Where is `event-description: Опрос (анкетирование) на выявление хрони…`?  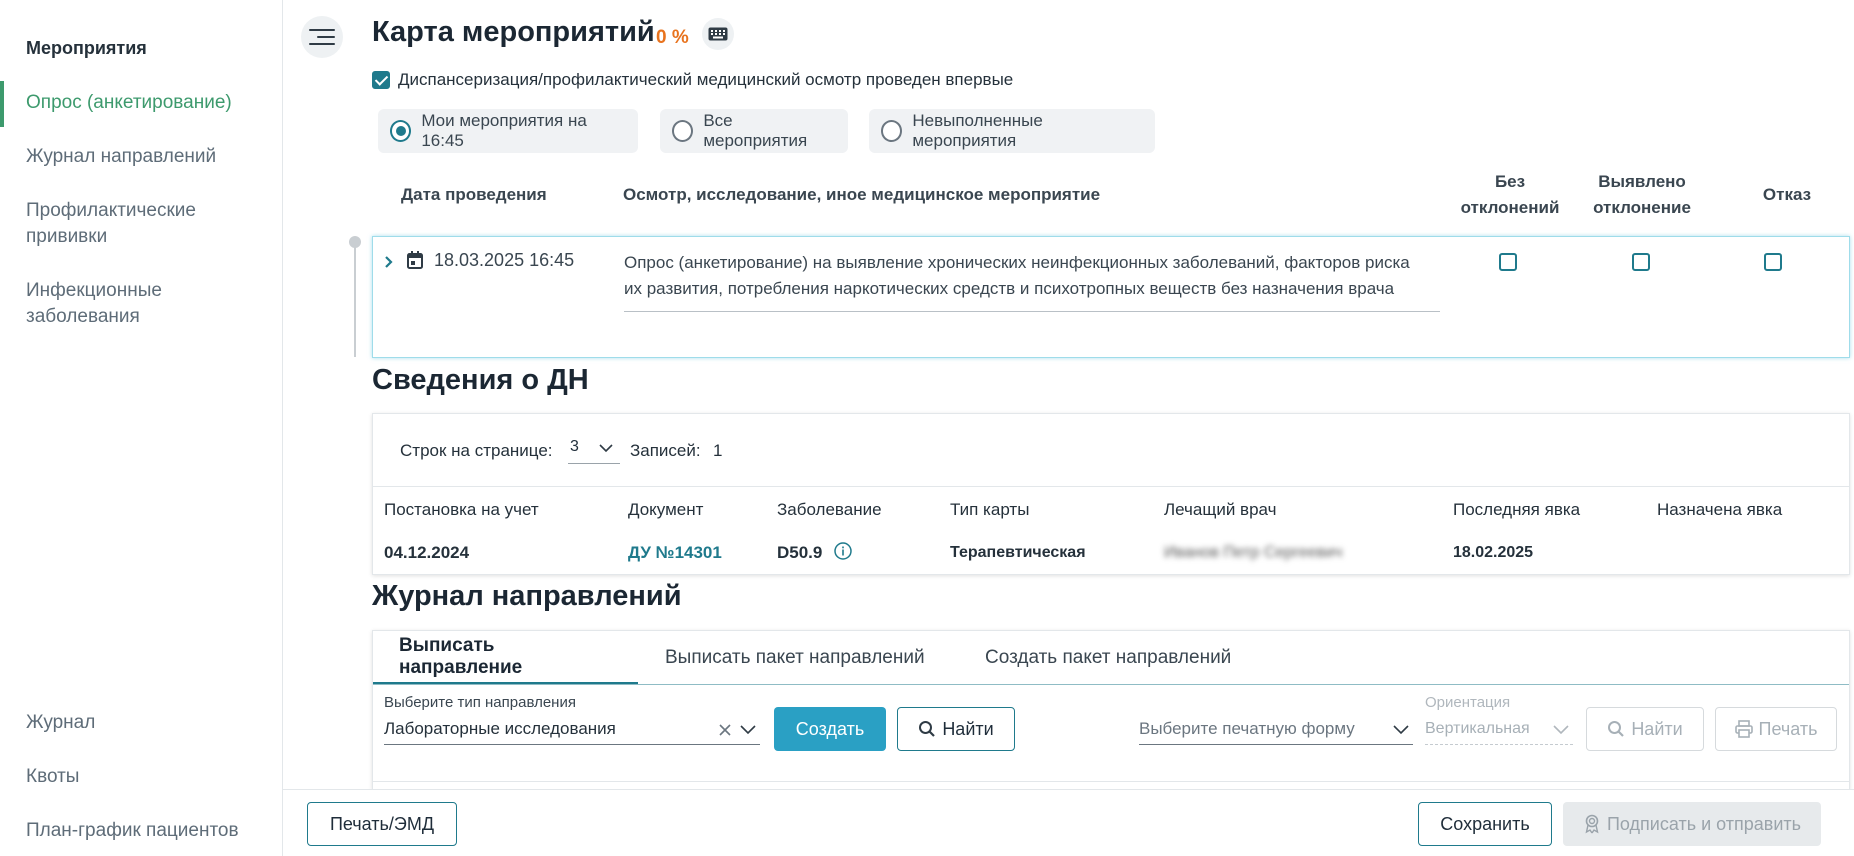 event-description: Опрос (анкетирование) на выявление хрони… is located at coordinates (1049, 276).